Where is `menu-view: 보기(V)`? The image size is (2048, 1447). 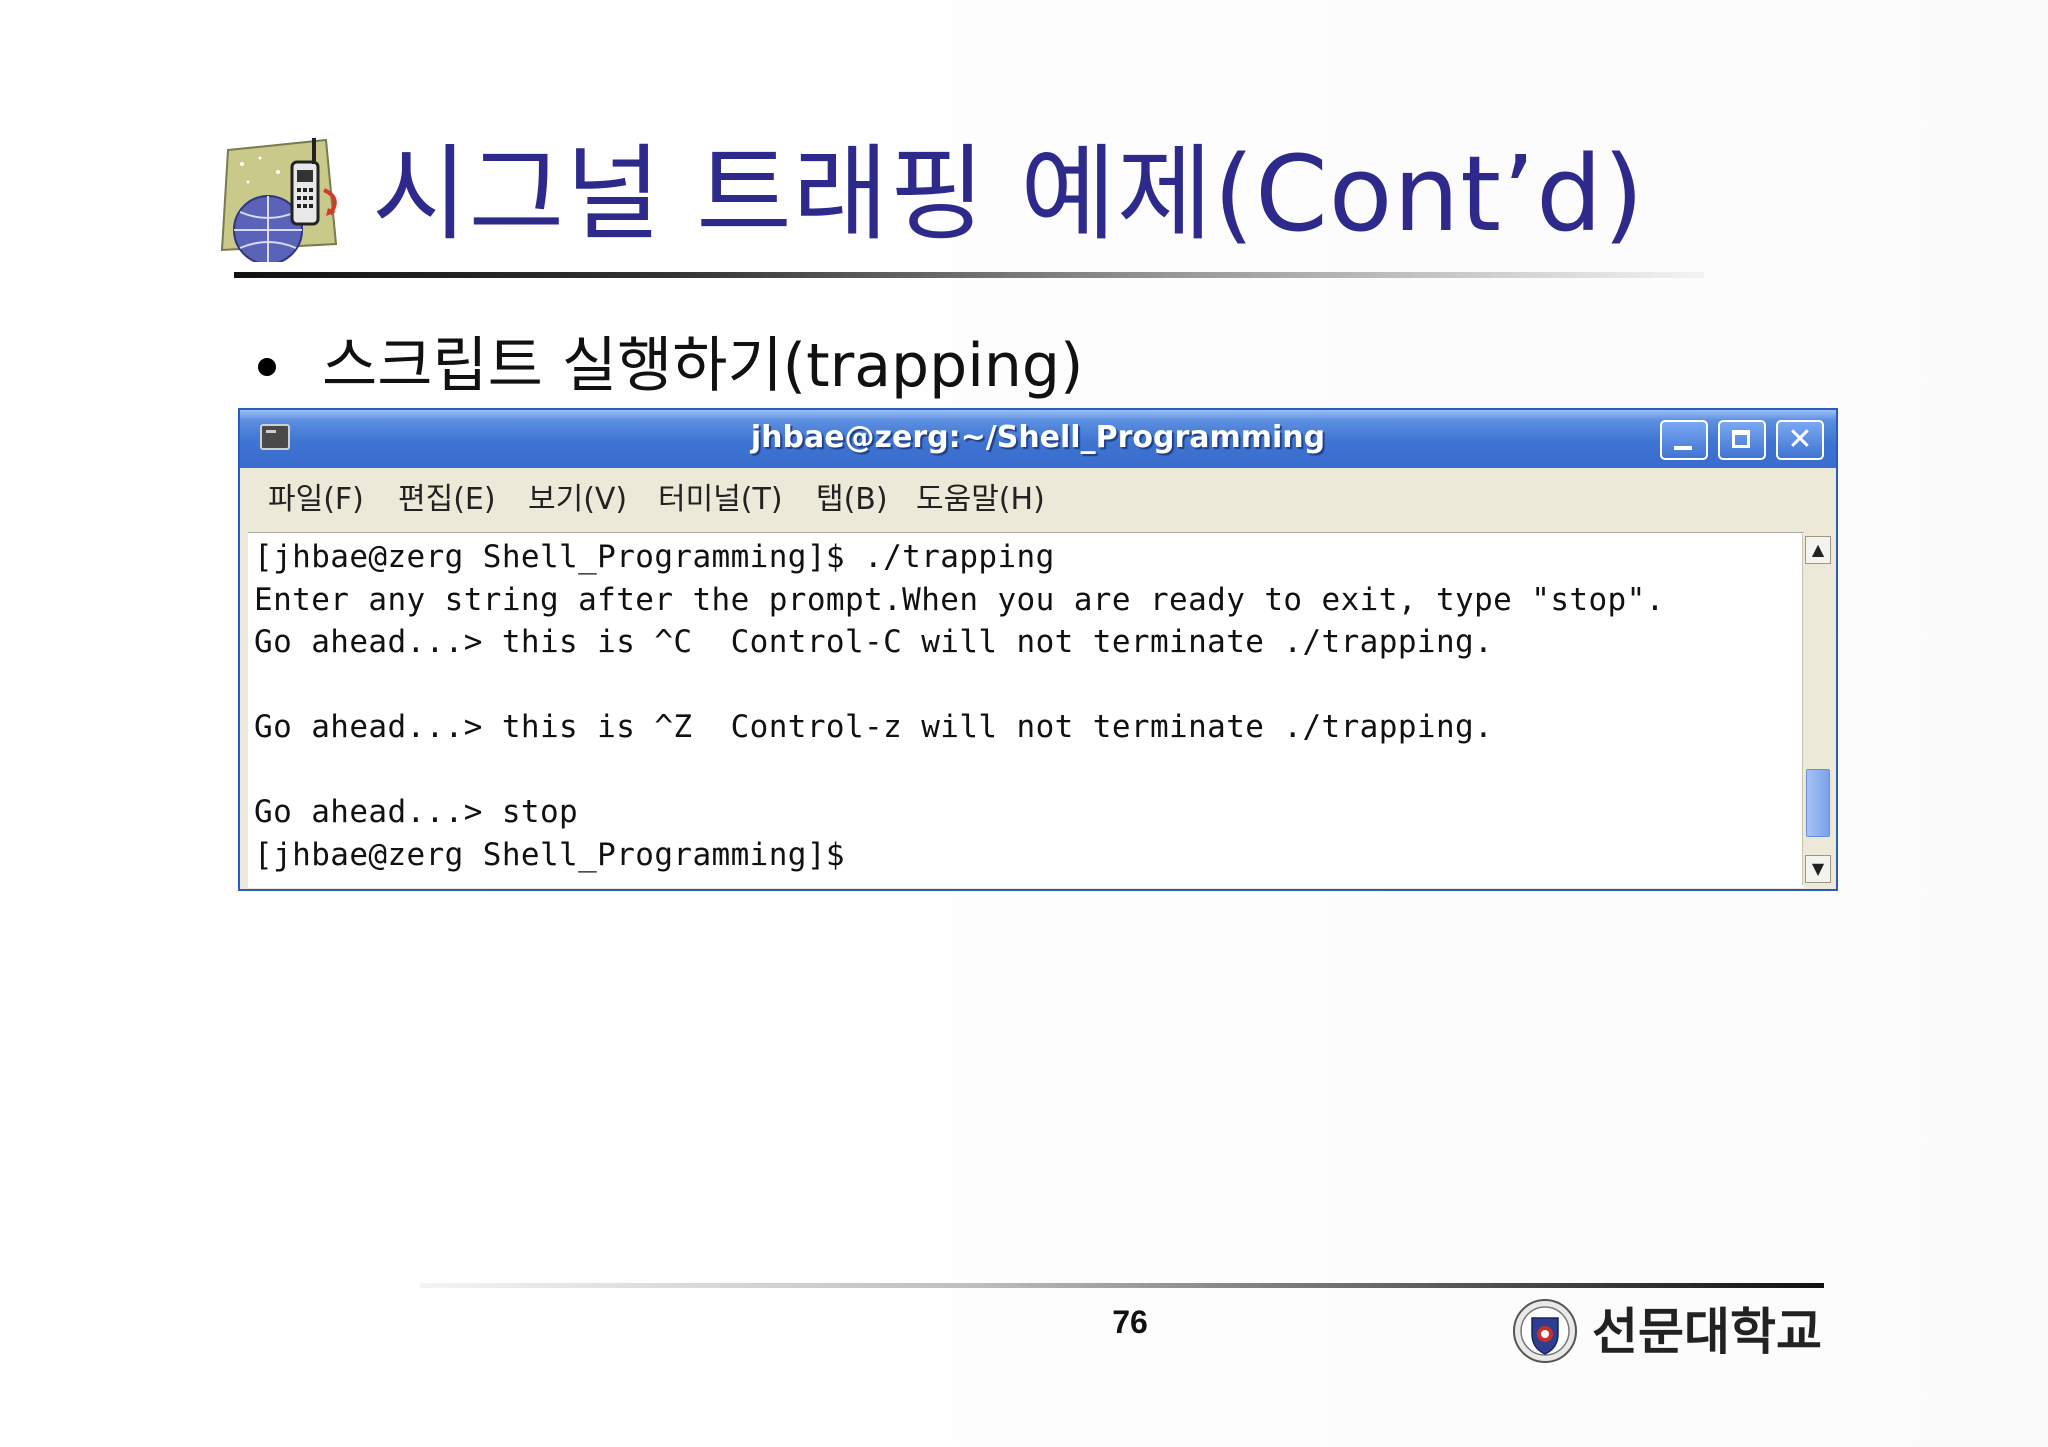
menu-view: 보기(V) is located at coordinates (577, 500).